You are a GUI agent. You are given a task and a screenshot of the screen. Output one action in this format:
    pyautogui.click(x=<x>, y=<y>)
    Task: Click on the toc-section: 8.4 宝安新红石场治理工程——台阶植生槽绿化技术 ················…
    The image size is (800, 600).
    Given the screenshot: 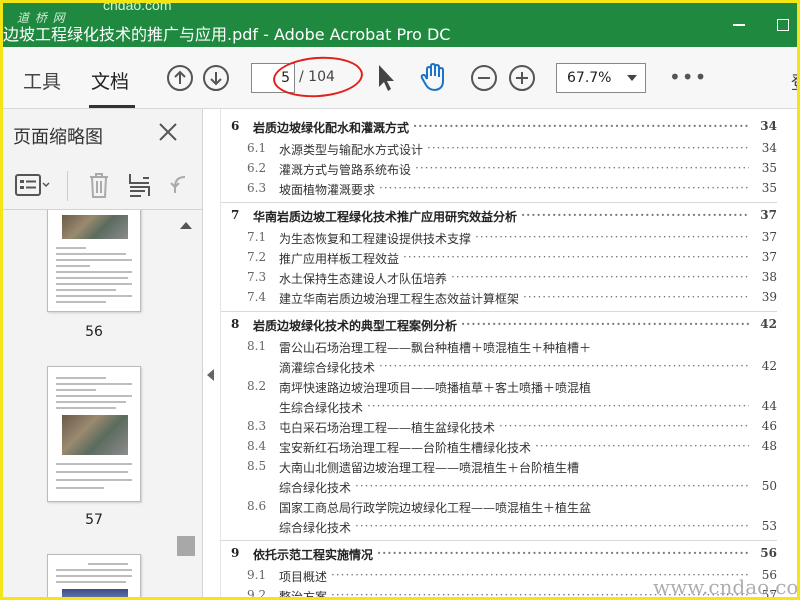 What is the action you would take?
    pyautogui.click(x=499, y=449)
    